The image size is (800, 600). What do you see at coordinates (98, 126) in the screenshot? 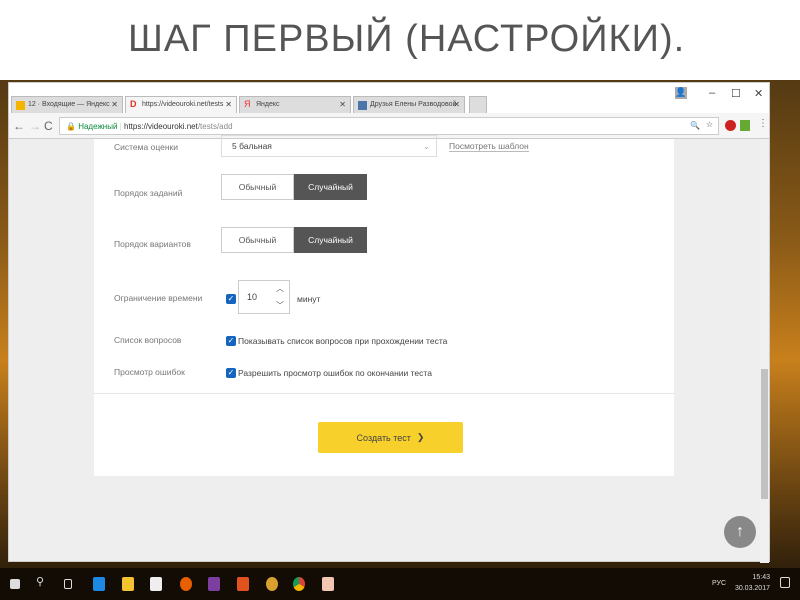
I see `secure-label: Надежный` at bounding box center [98, 126].